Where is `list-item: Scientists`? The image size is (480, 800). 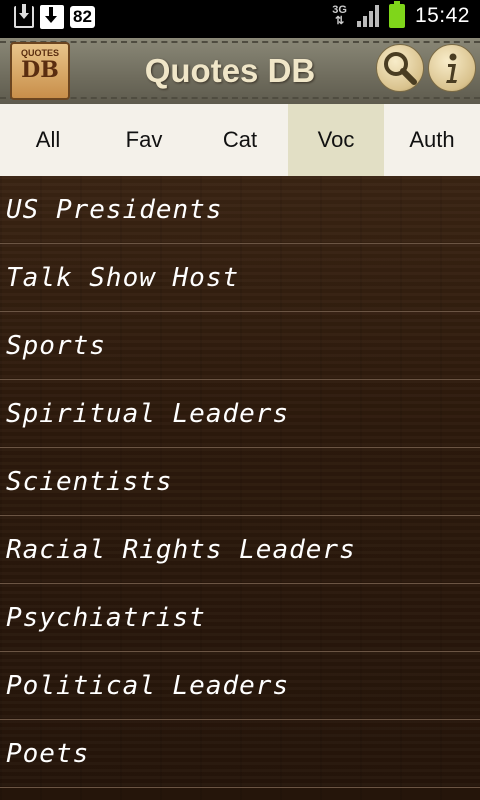
list-item: Scientists is located at coordinates (240, 482).